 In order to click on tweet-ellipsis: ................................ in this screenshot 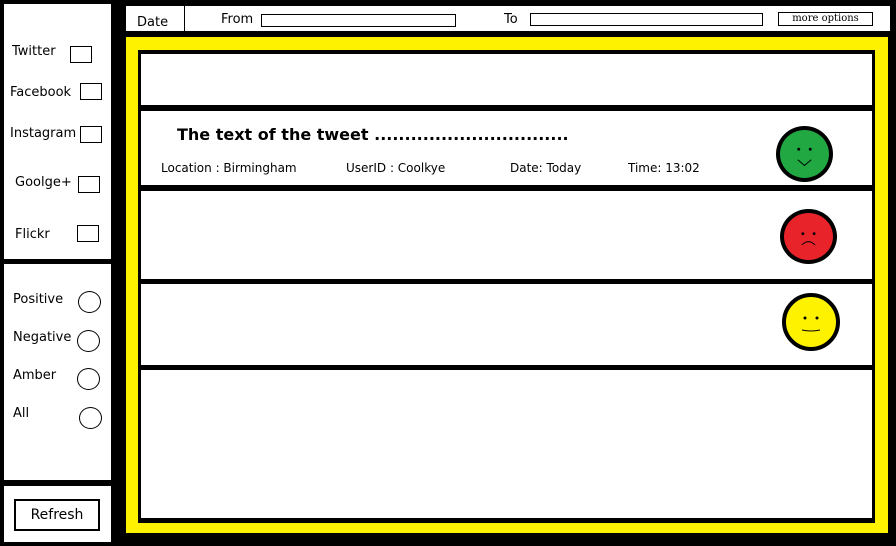, I will do `click(471, 134)`.